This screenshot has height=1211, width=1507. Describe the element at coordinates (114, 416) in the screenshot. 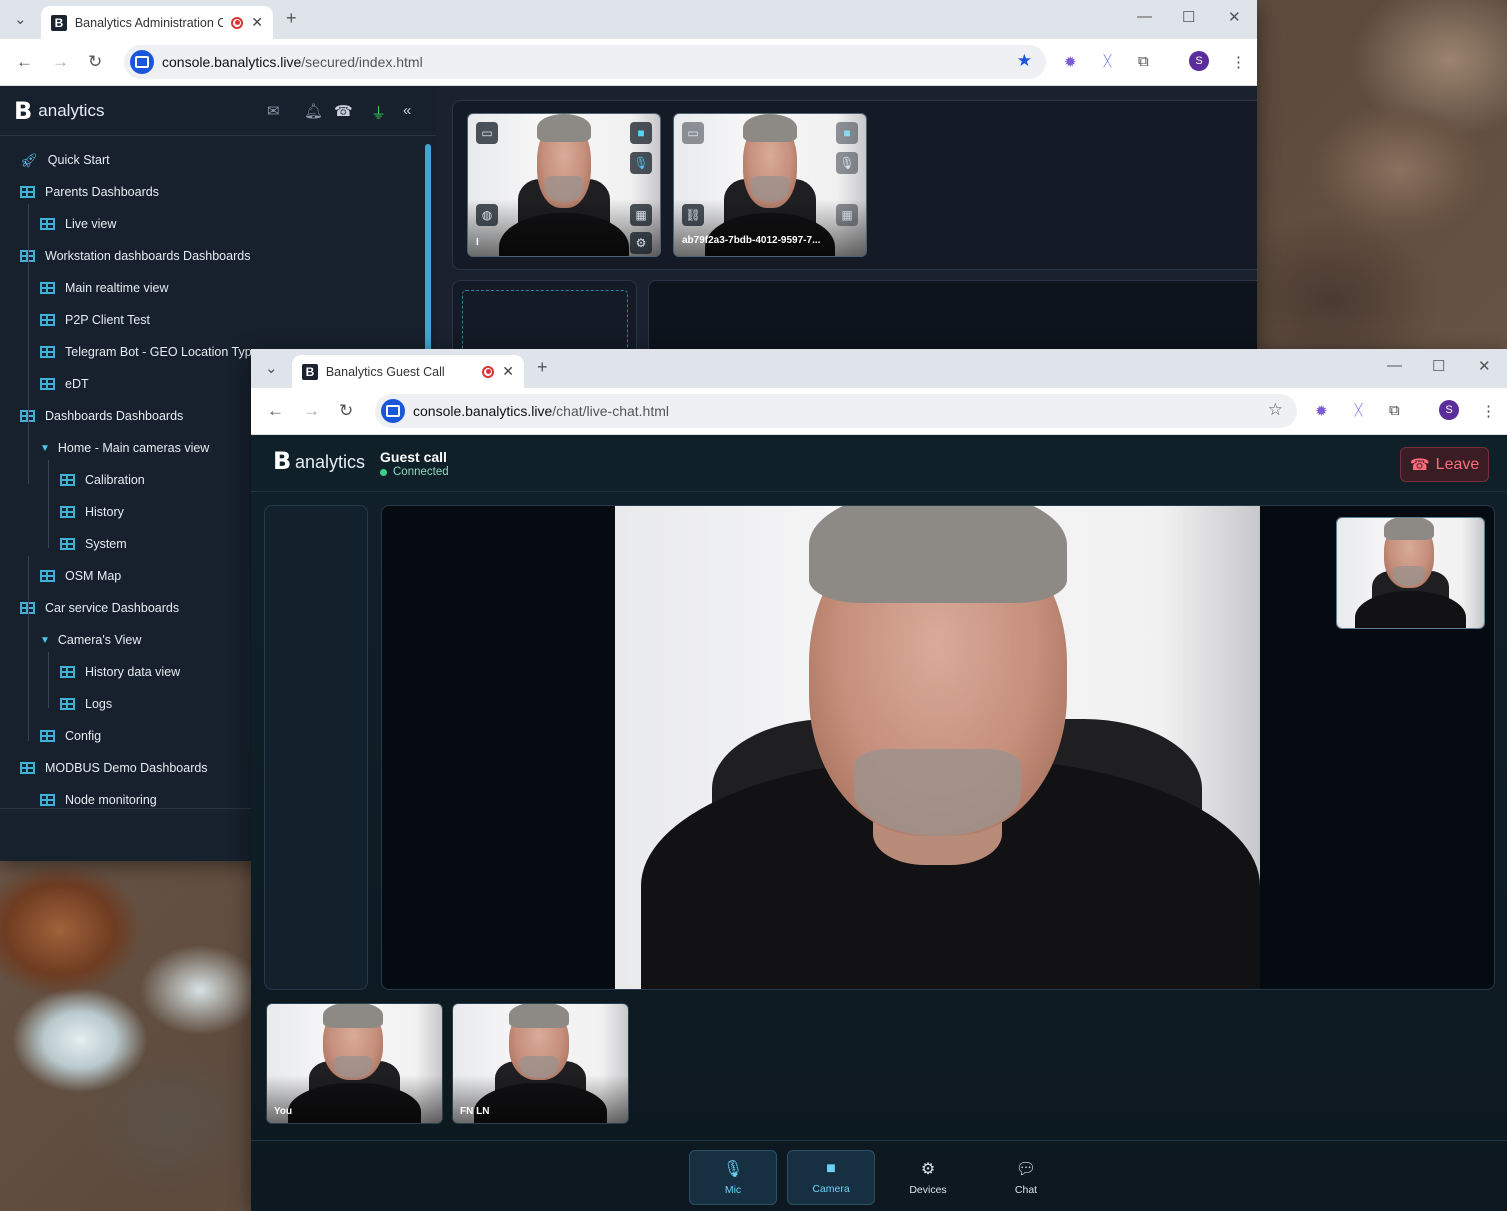

I see `sidebar-item-label: Dashboards Dashboards` at that location.